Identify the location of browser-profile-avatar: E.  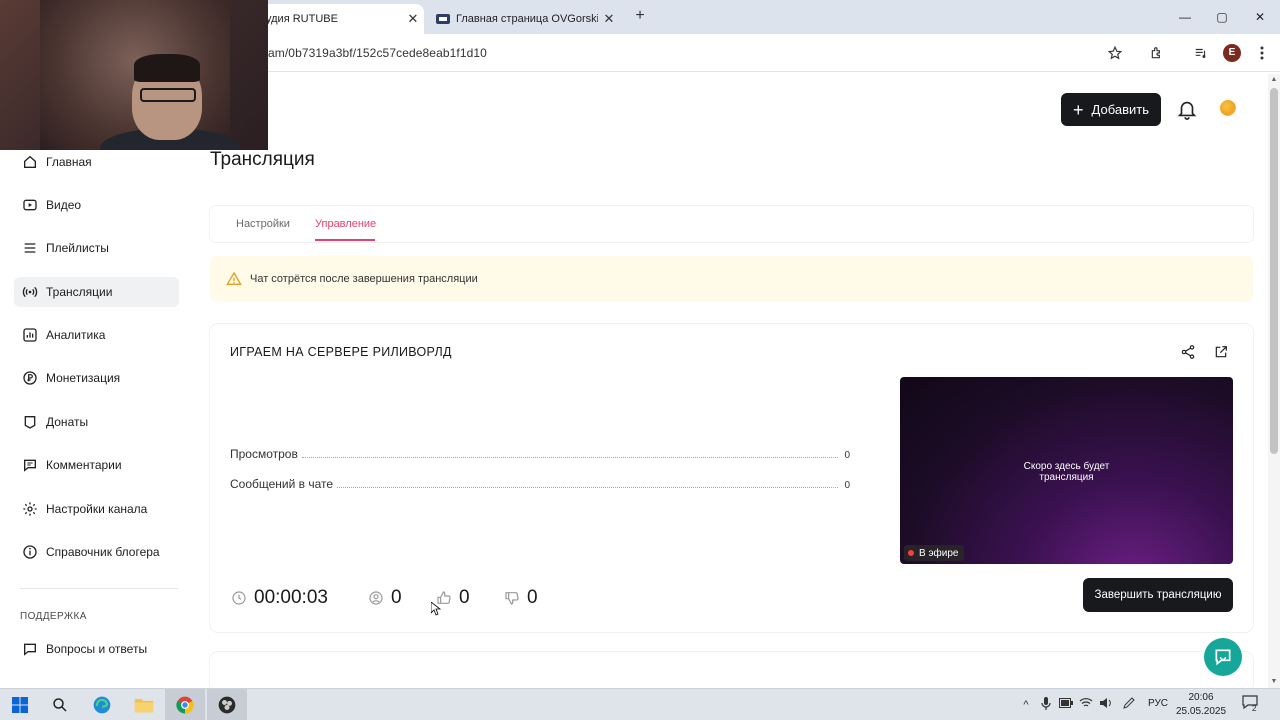
(1232, 53).